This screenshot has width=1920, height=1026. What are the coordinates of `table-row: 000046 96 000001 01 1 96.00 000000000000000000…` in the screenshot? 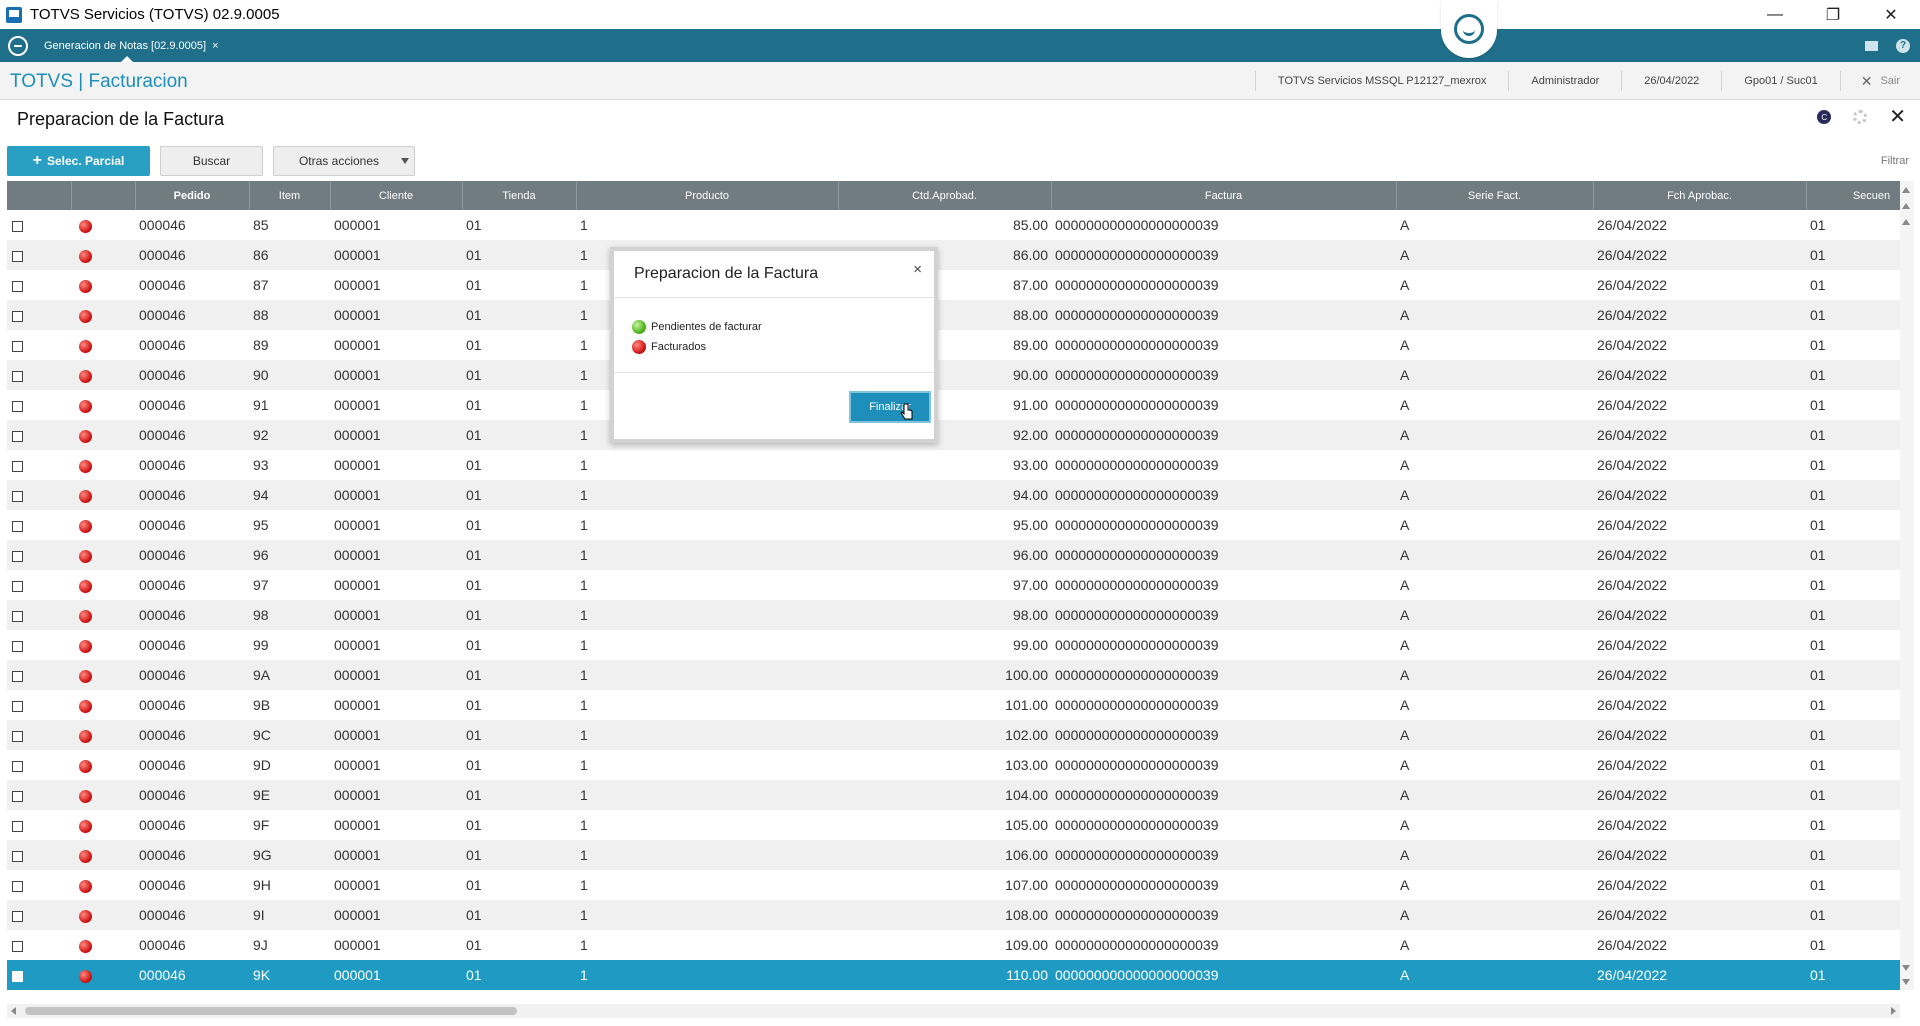 It's located at (953, 555).